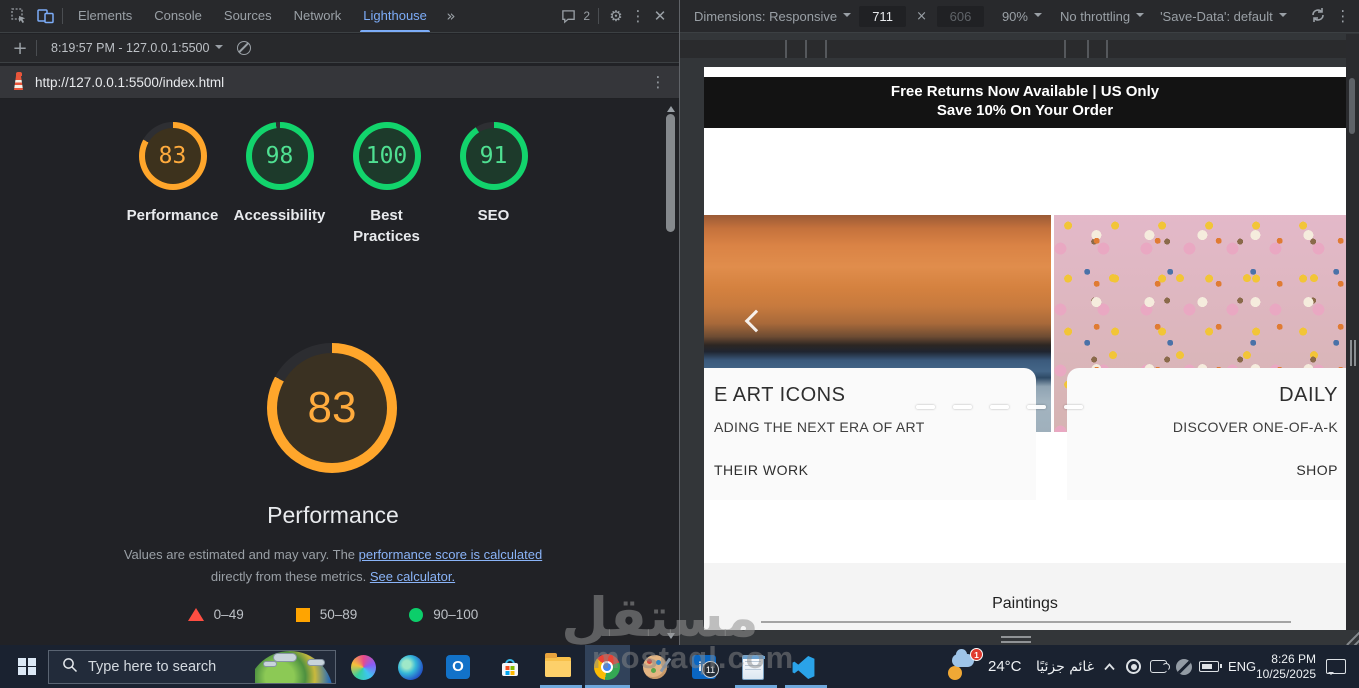 The image size is (1359, 688). I want to click on tray-clock: 8:26 PM 10/25/2025, so click(1286, 666).